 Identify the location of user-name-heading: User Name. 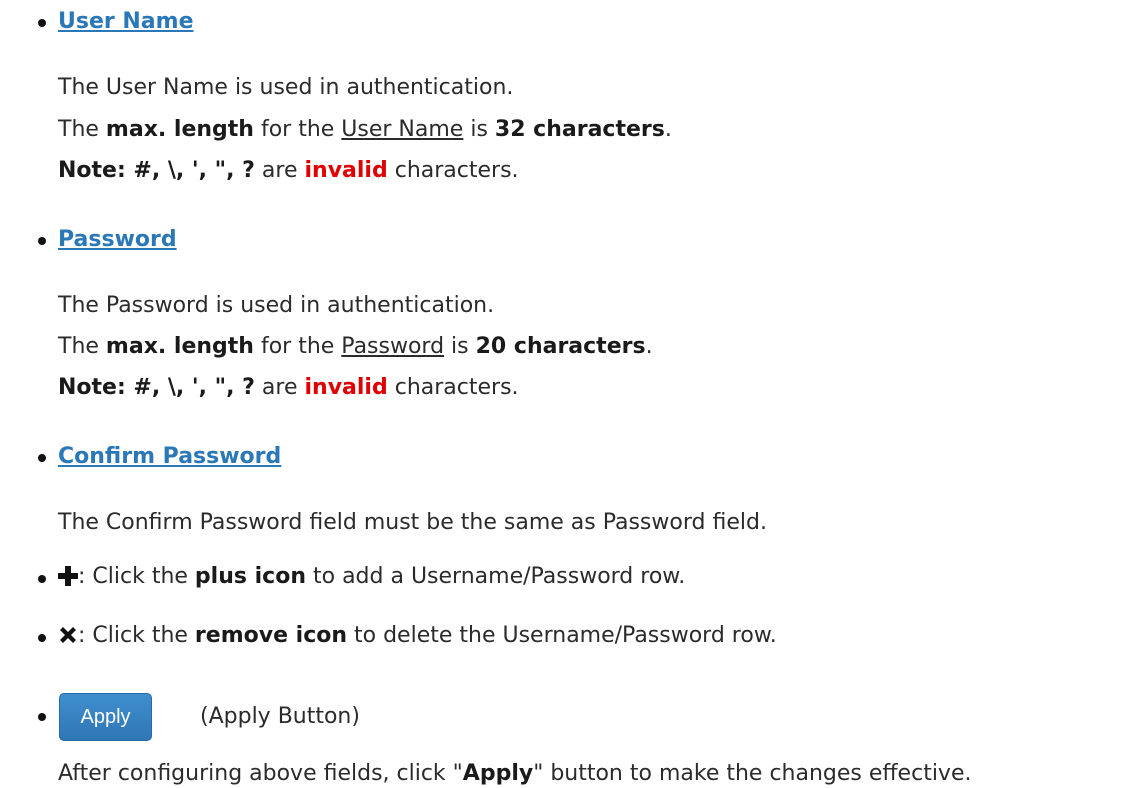
(126, 22).